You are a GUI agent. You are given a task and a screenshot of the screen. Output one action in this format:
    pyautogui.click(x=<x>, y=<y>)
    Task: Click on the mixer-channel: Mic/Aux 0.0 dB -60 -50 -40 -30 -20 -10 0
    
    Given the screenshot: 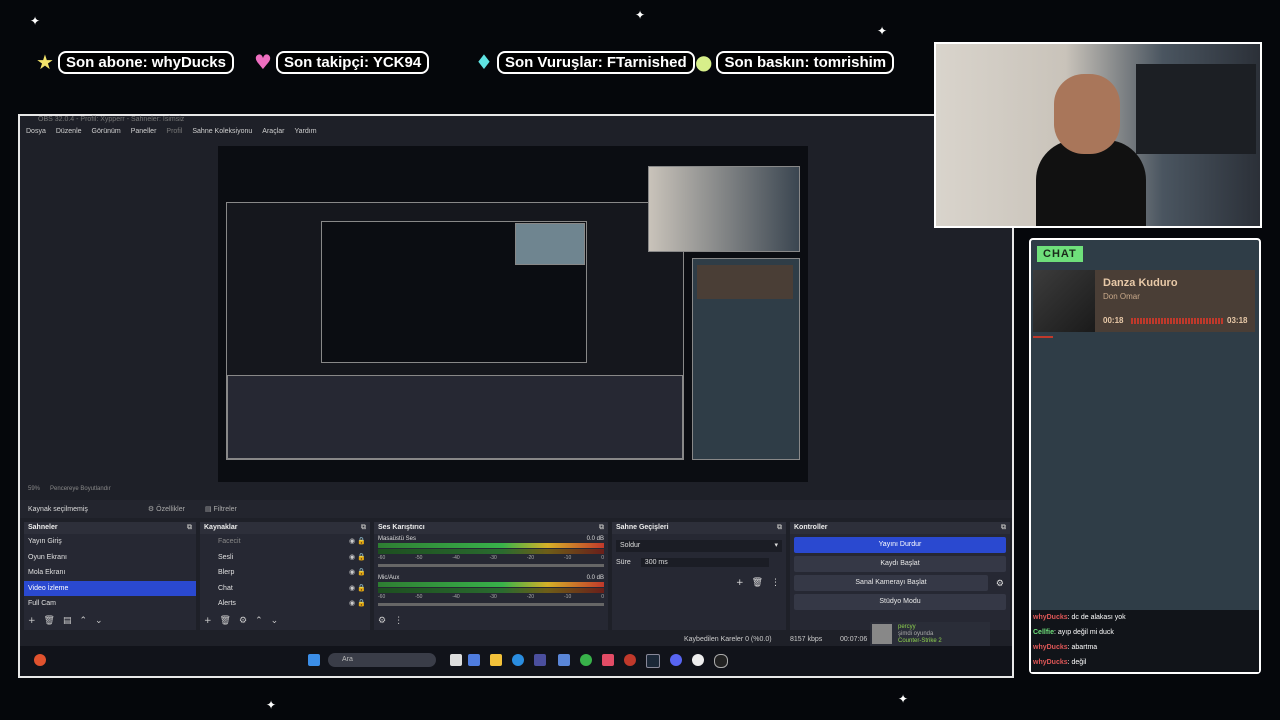 What is the action you would take?
    pyautogui.click(x=491, y=588)
    